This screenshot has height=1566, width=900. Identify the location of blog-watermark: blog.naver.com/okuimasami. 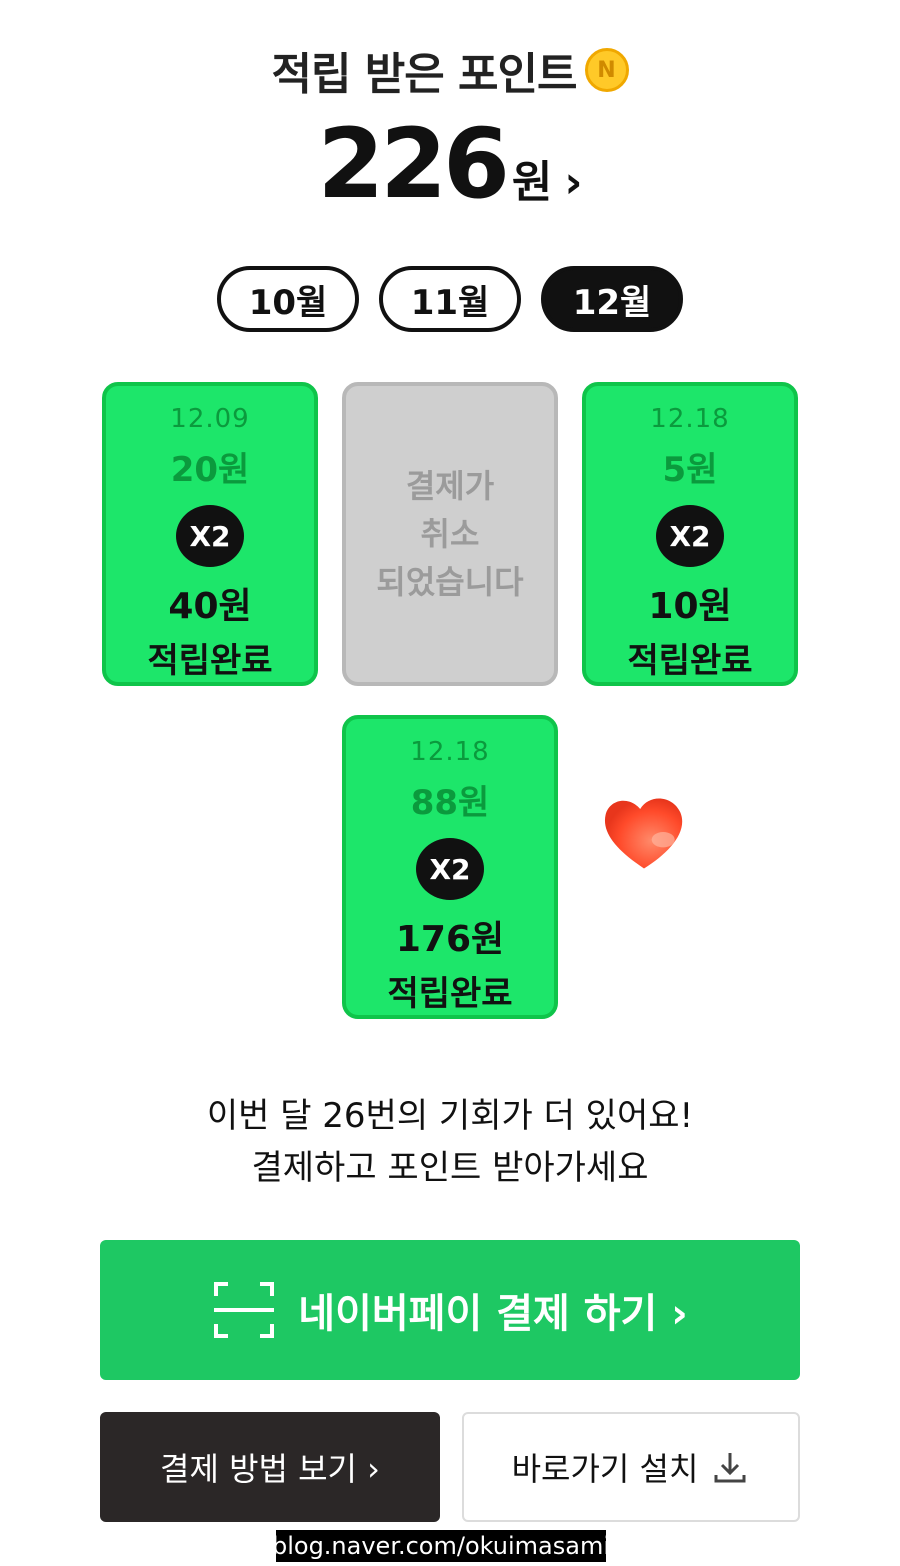
(441, 1546).